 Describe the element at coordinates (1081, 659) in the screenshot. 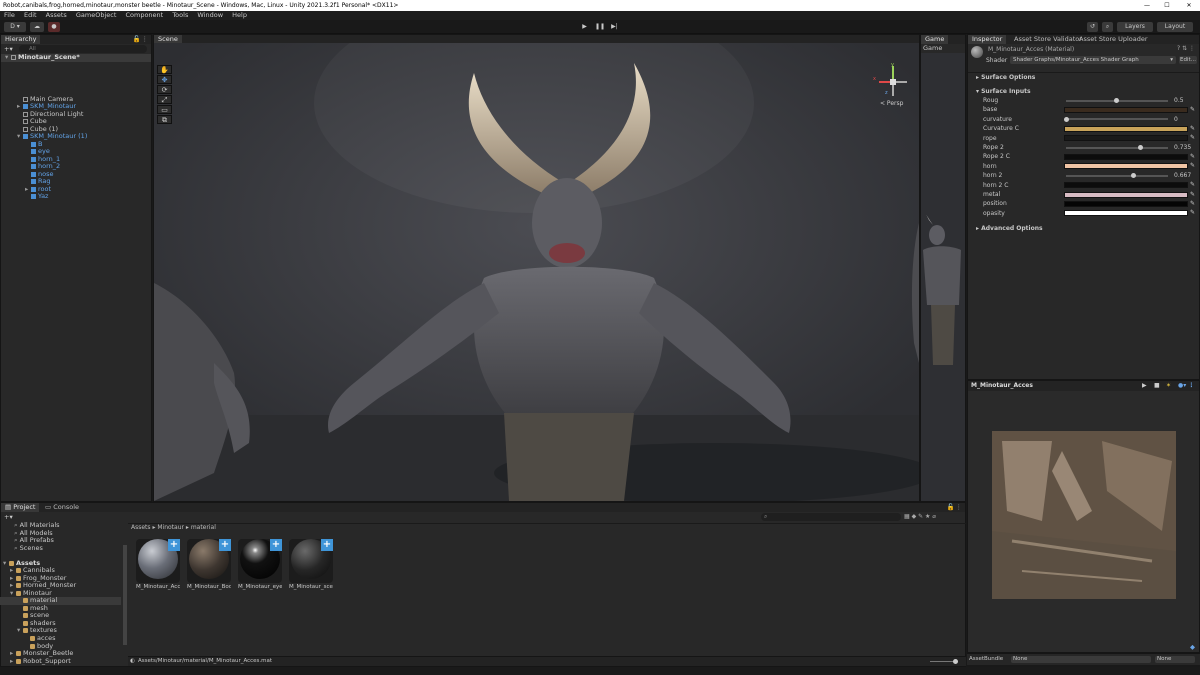

I see `assetbundle-dropdown: None` at that location.